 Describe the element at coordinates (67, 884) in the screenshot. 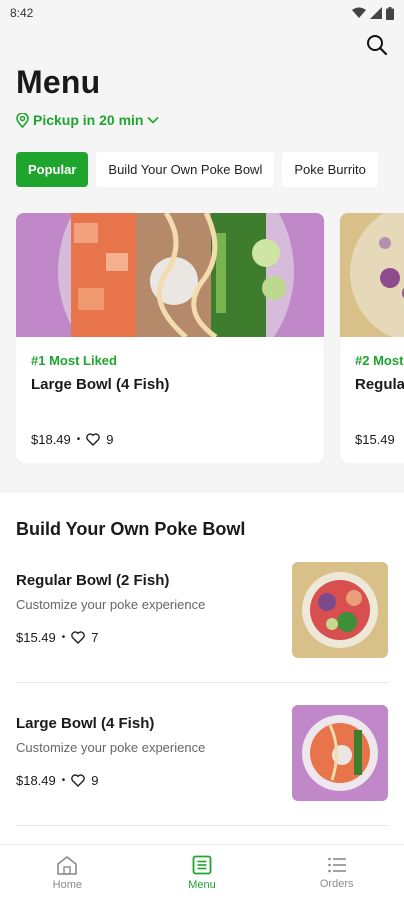

I see `nav-home-label: Home` at that location.